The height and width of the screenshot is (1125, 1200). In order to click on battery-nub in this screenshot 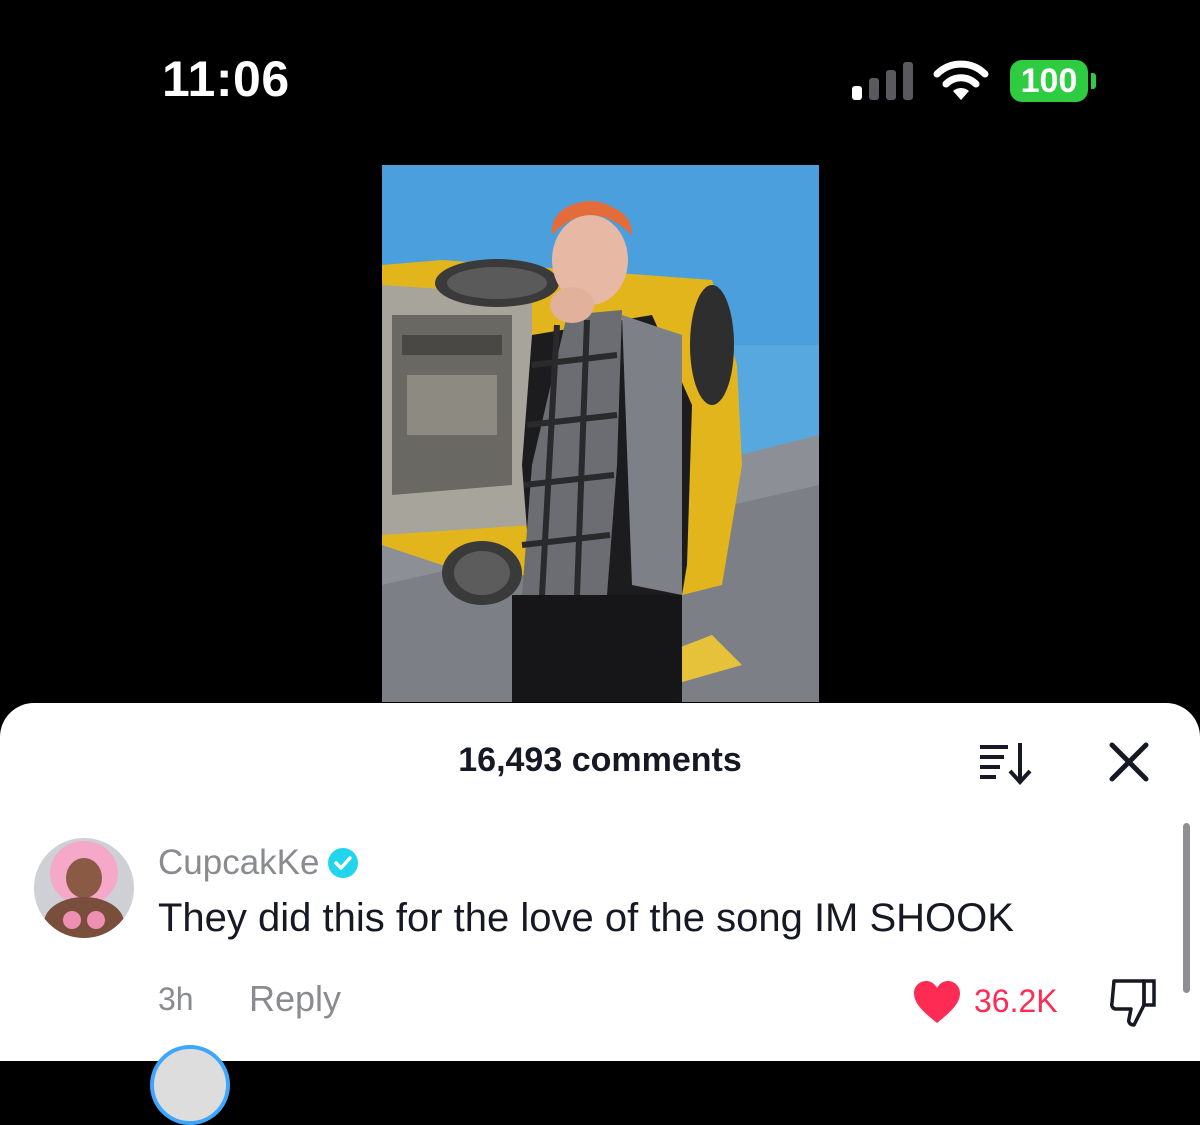, I will do `click(1093, 81)`.